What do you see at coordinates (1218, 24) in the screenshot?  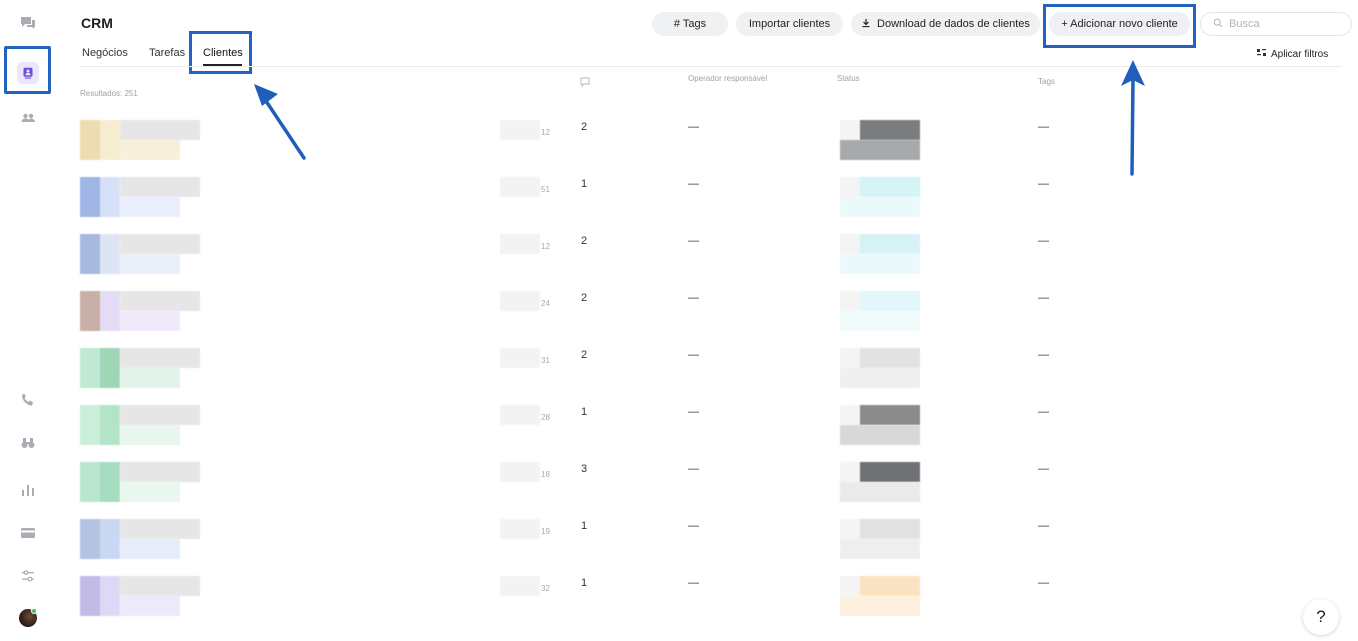 I see `search-icon` at bounding box center [1218, 24].